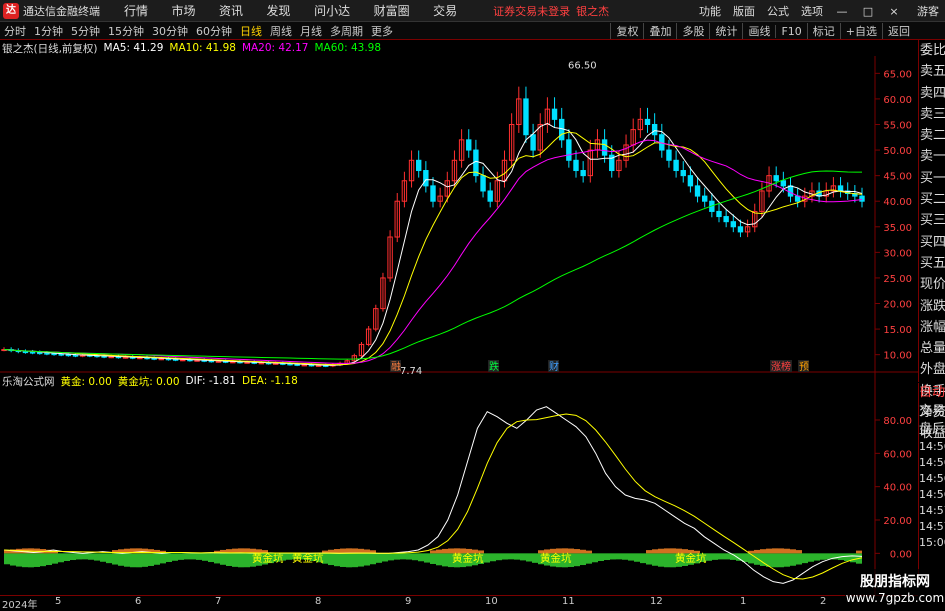 This screenshot has width=945, height=611. What do you see at coordinates (897, 151) in the screenshot?
I see `price-tick-label: 50.00` at bounding box center [897, 151].